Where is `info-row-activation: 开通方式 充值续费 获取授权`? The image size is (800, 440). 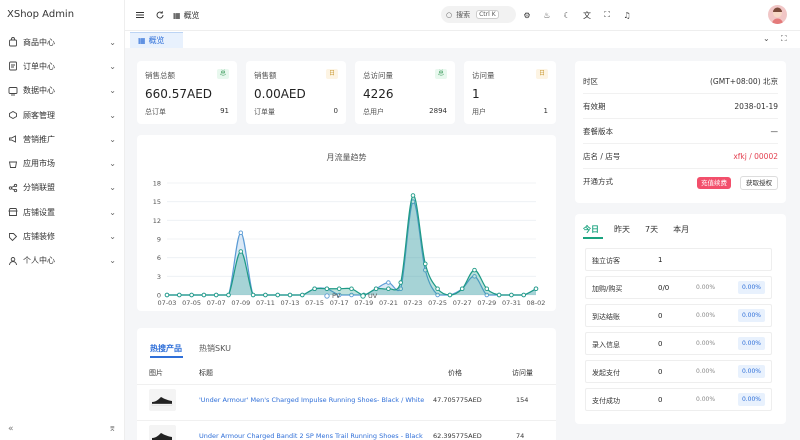 info-row-activation: 开通方式 充值续费 获取授权 is located at coordinates (680, 181).